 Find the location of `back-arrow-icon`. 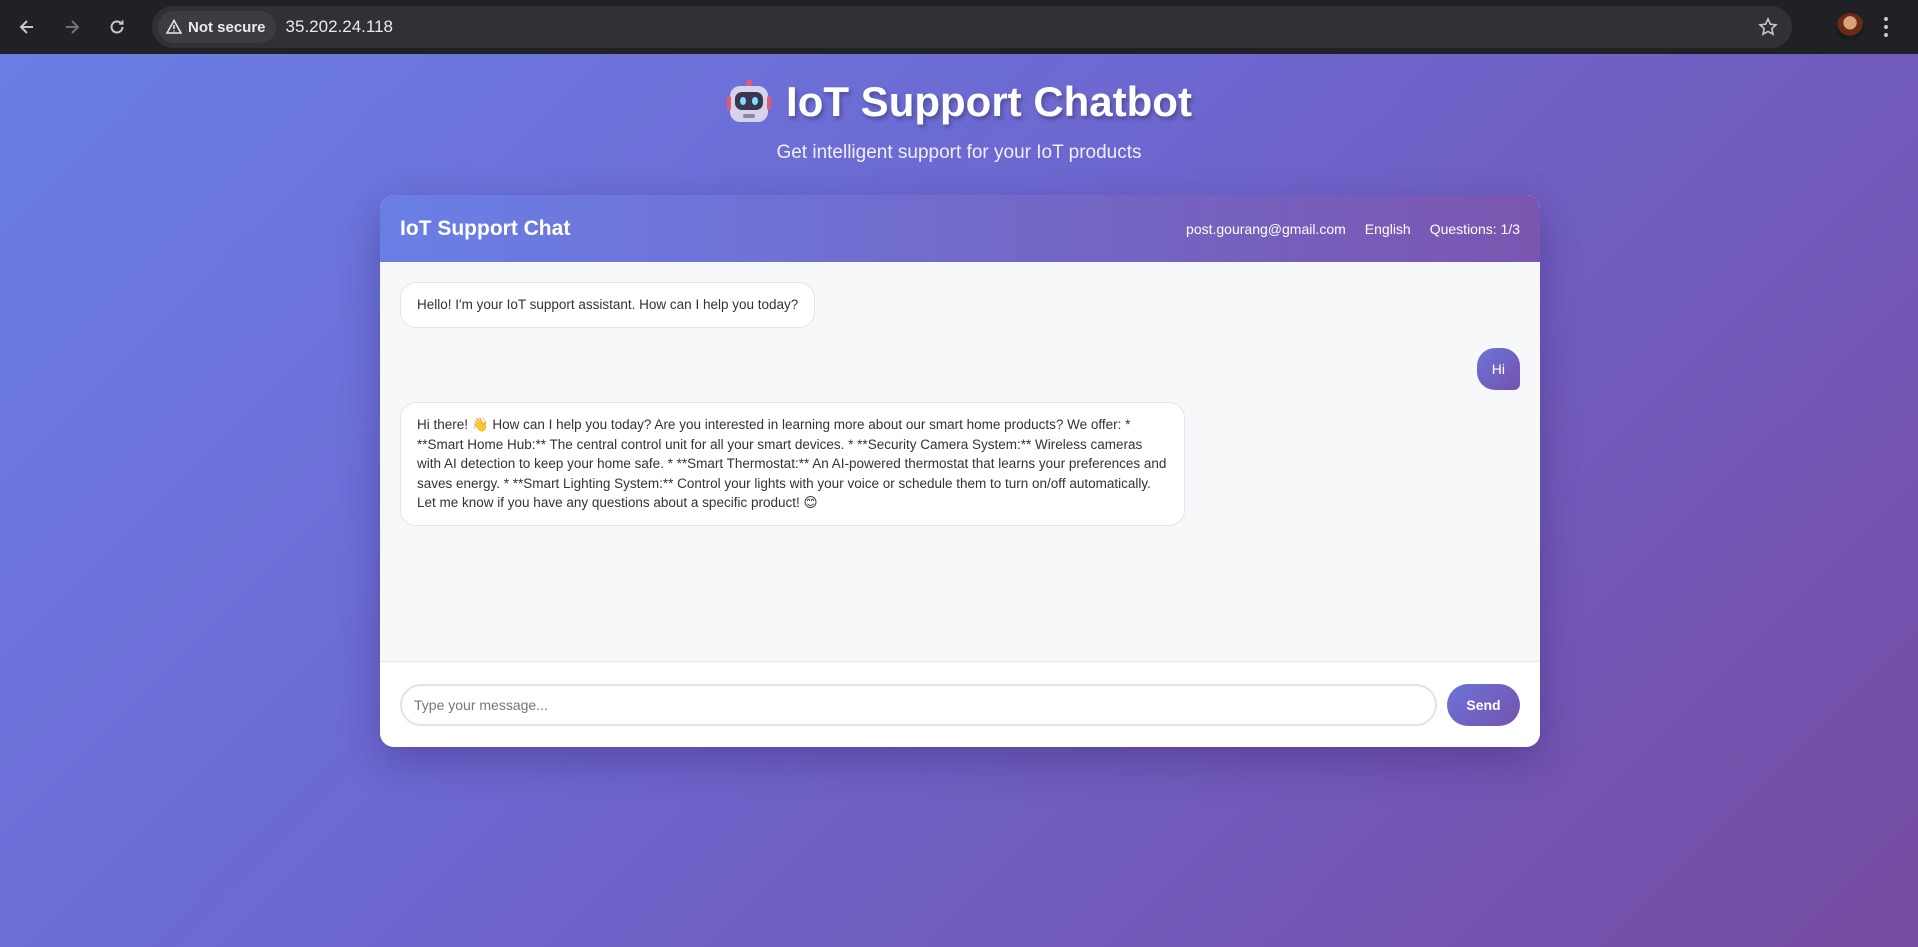

back-arrow-icon is located at coordinates (26, 27).